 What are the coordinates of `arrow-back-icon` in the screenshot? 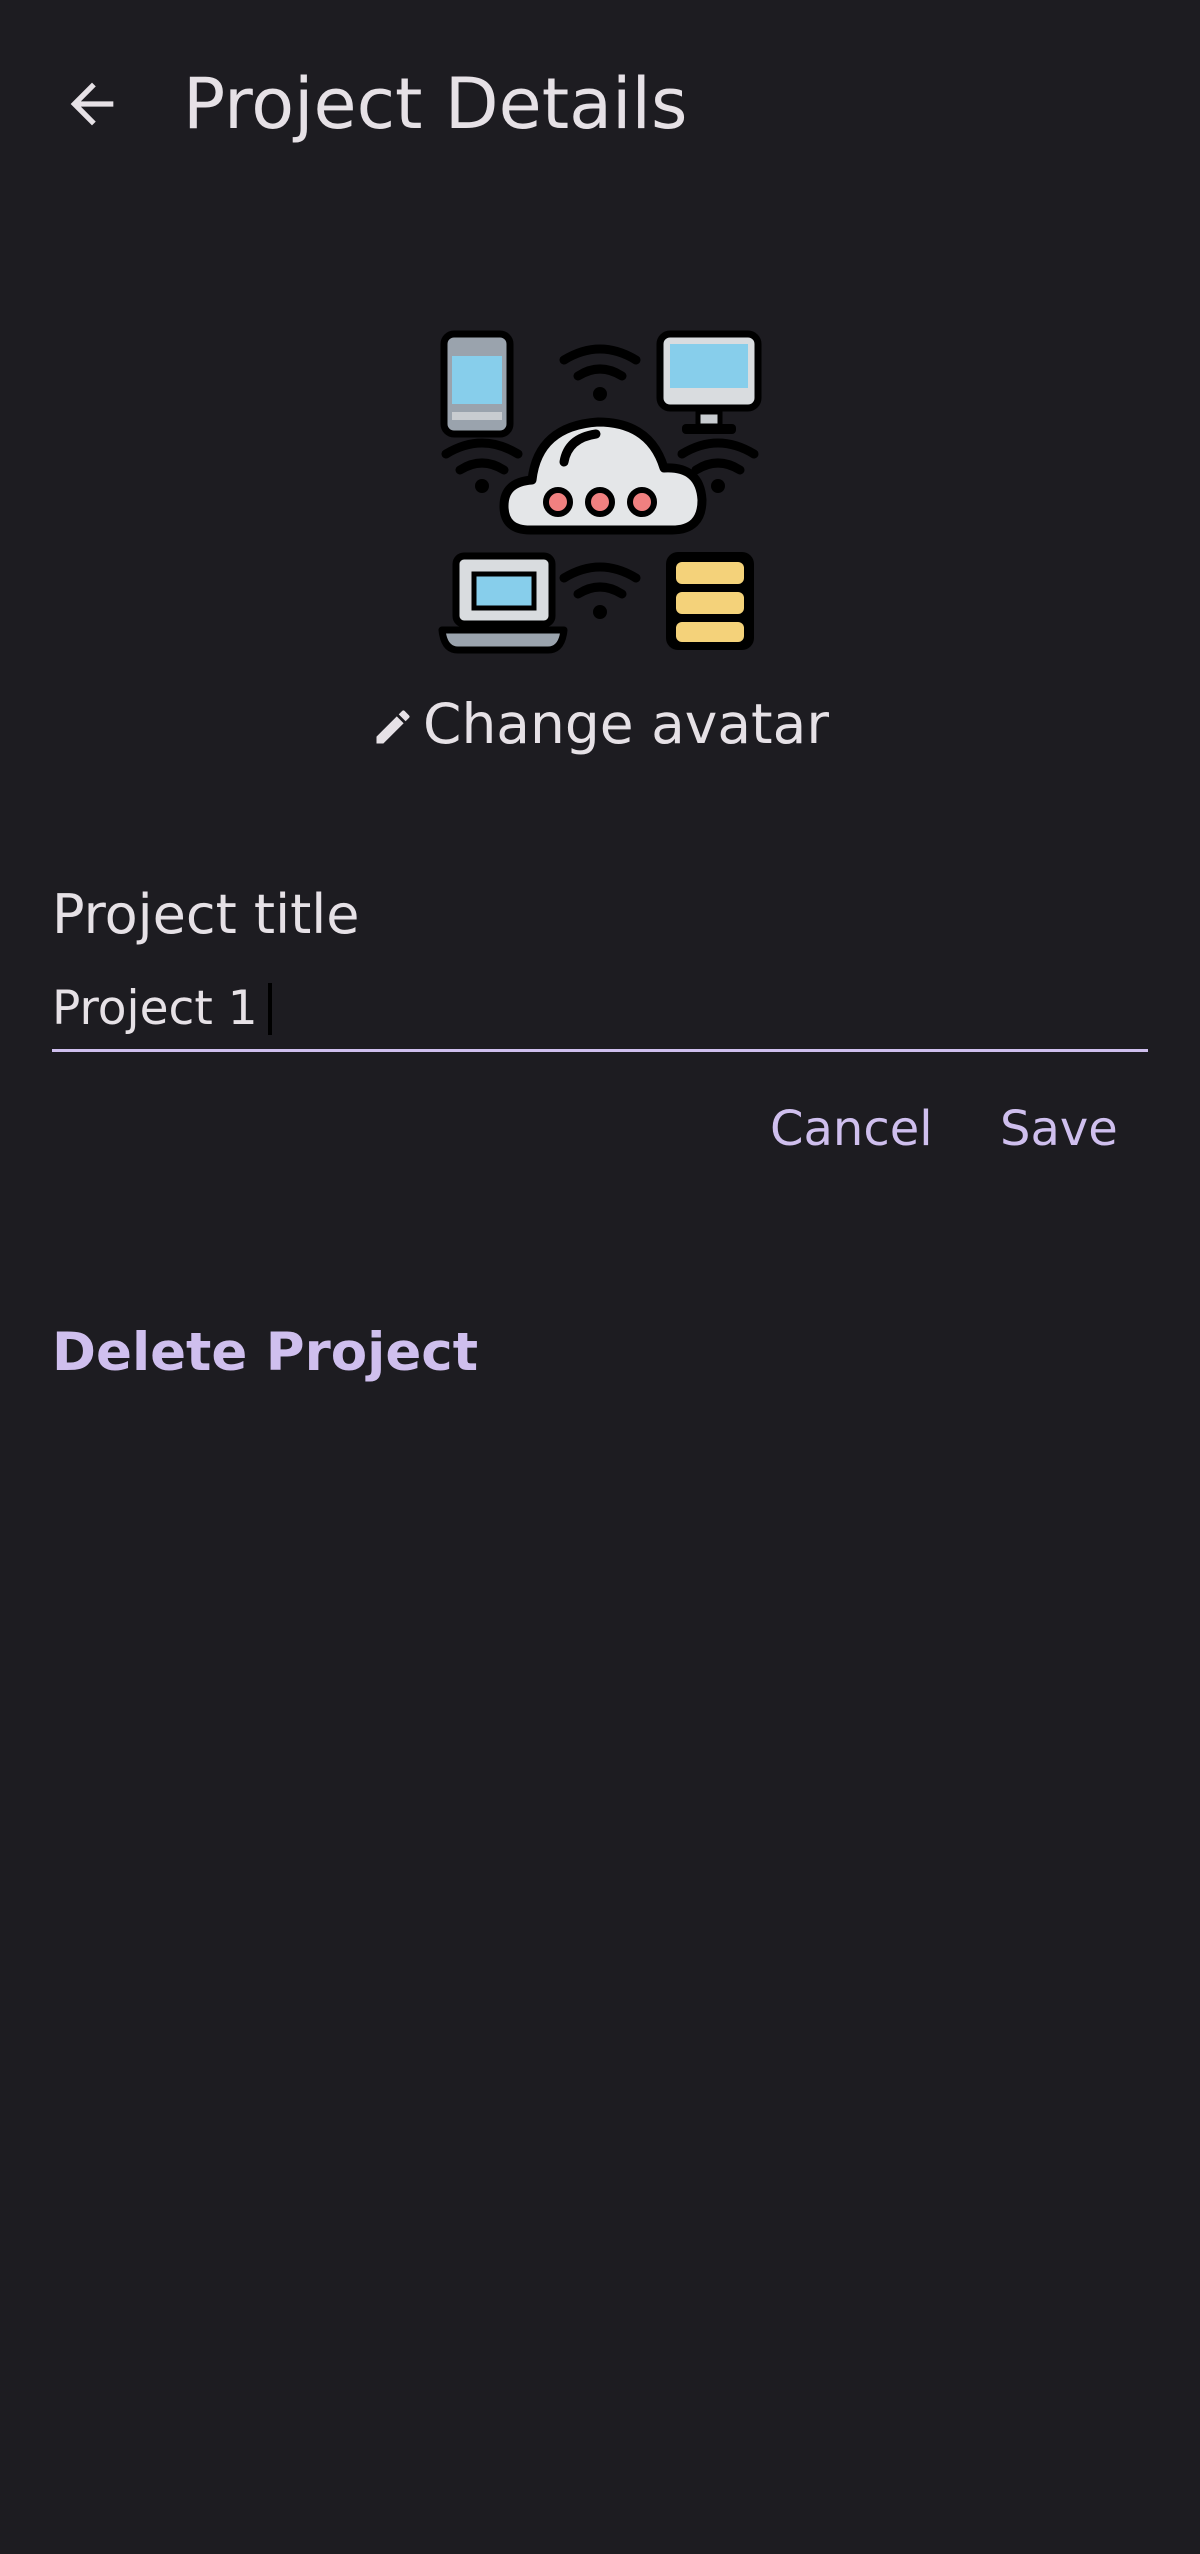 It's located at (92, 104).